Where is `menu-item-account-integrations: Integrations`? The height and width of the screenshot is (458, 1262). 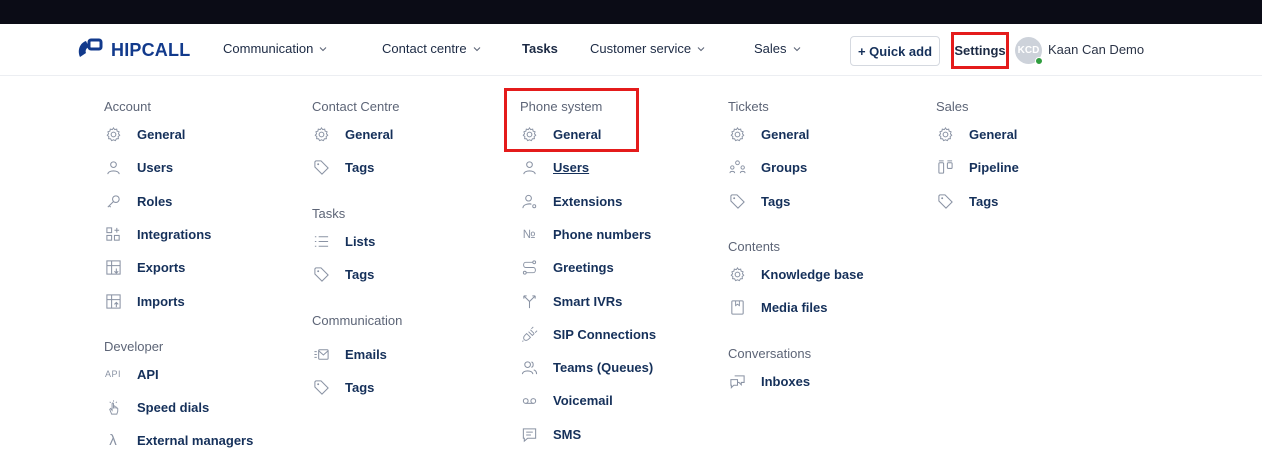 menu-item-account-integrations: Integrations is located at coordinates (157, 234).